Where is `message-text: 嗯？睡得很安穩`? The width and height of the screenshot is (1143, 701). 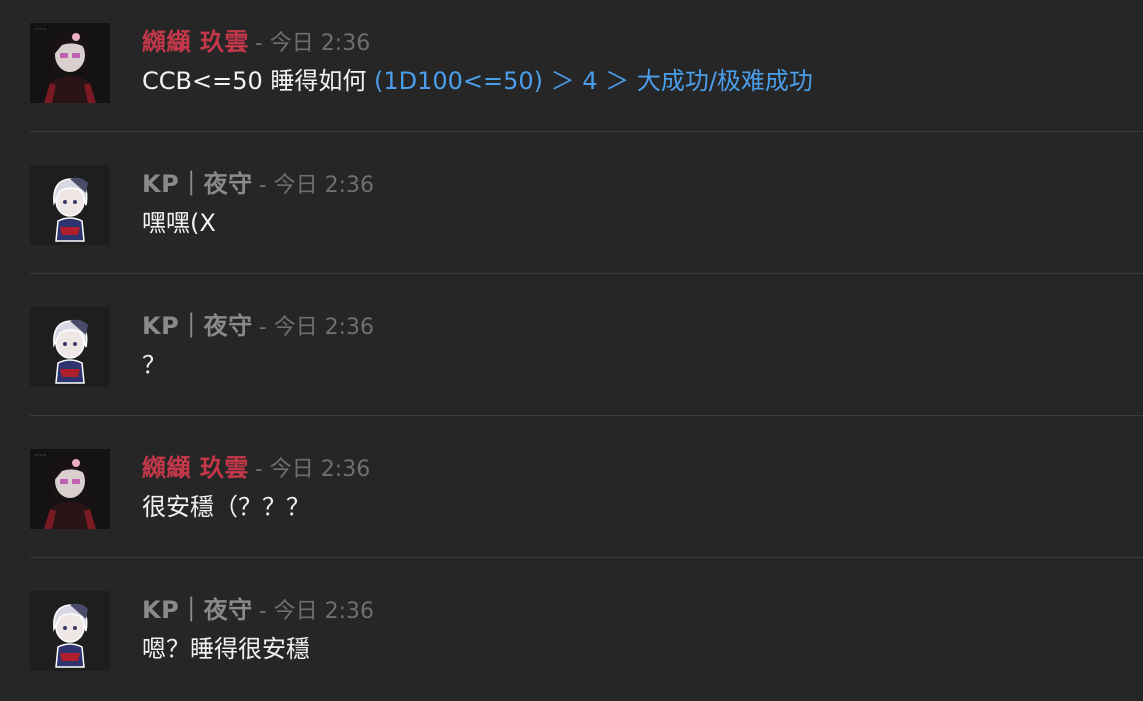 message-text: 嗯？睡得很安穩 is located at coordinates (226, 649).